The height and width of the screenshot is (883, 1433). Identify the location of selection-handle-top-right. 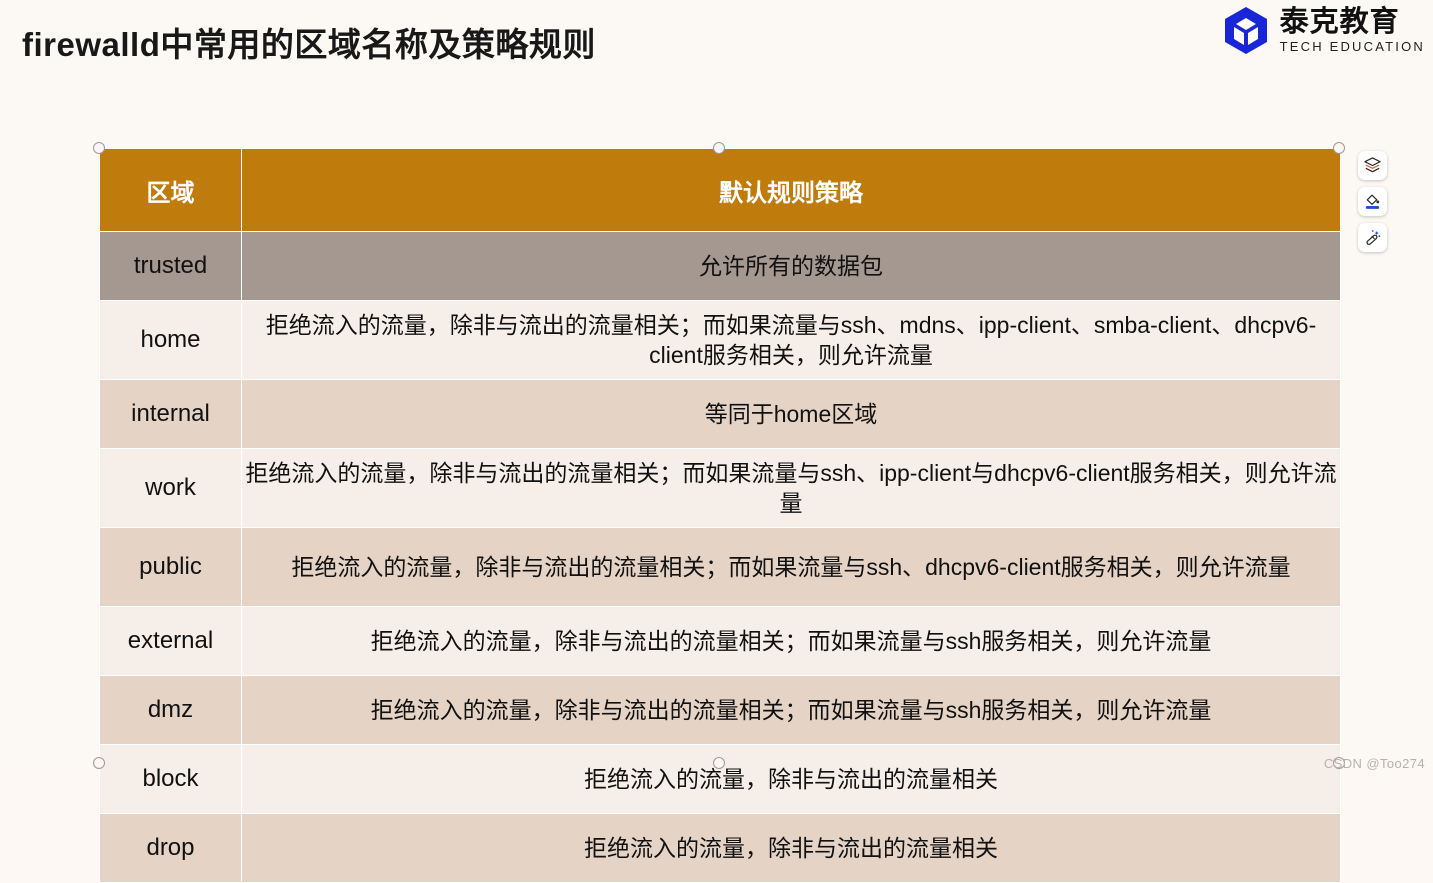
(1339, 148).